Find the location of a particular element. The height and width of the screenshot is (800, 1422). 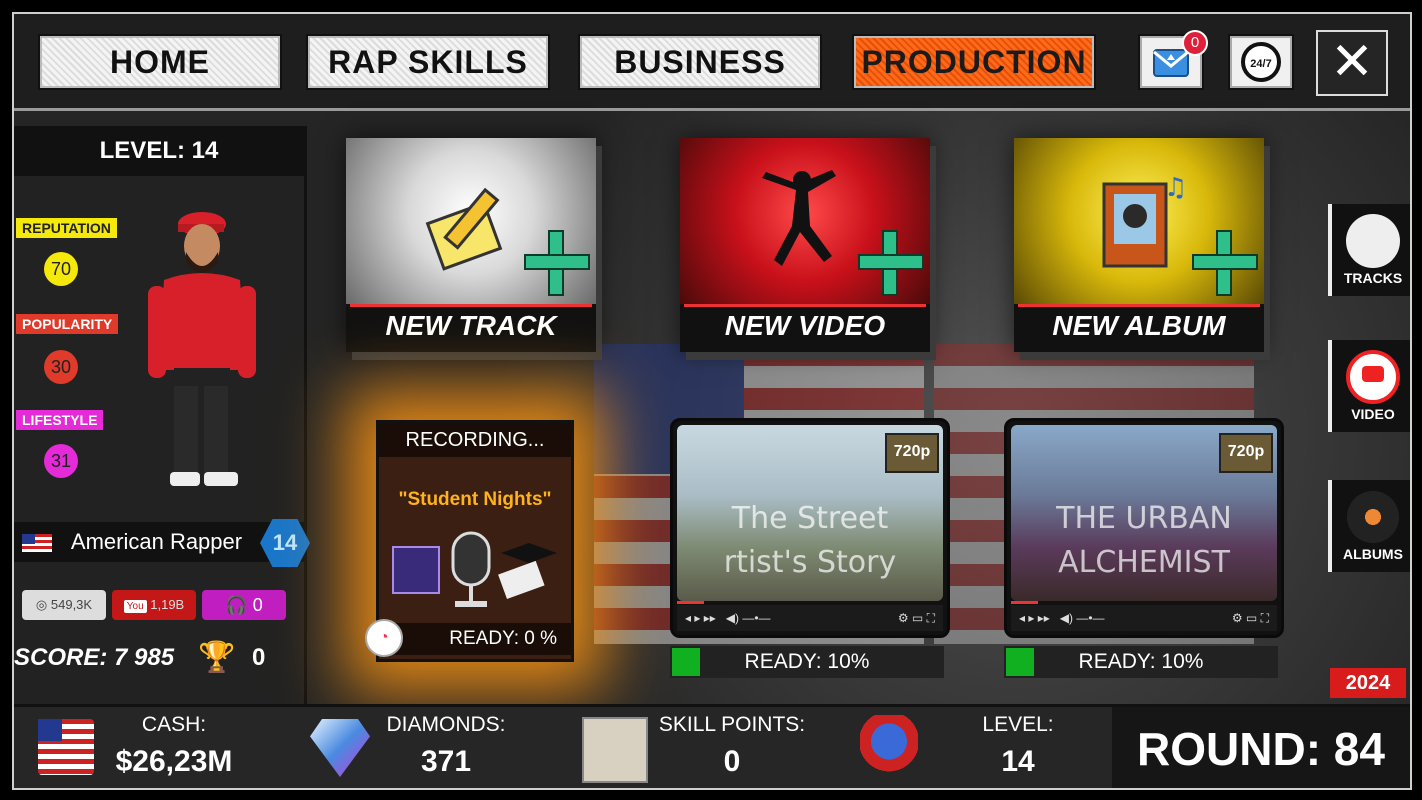

video-1-settings-icon: ⚙ ▭ ⛶ is located at coordinates (920, 618).